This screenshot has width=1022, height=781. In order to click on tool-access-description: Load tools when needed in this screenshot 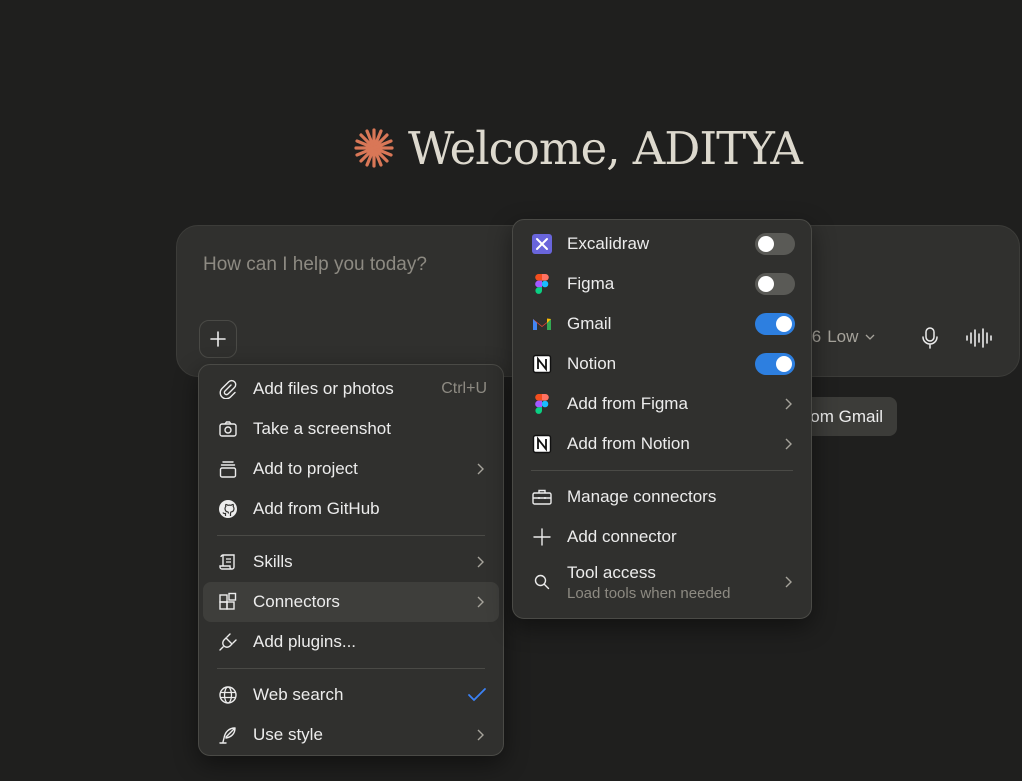, I will do `click(649, 593)`.